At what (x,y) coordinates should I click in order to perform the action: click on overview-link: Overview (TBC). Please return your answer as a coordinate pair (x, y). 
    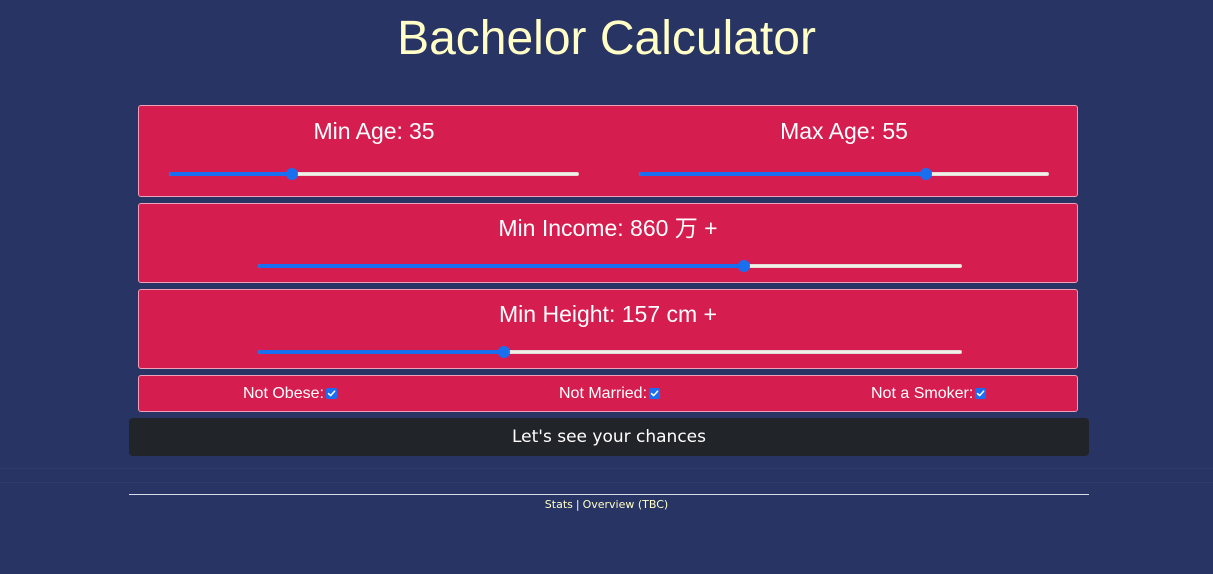
    Looking at the image, I should click on (626, 504).